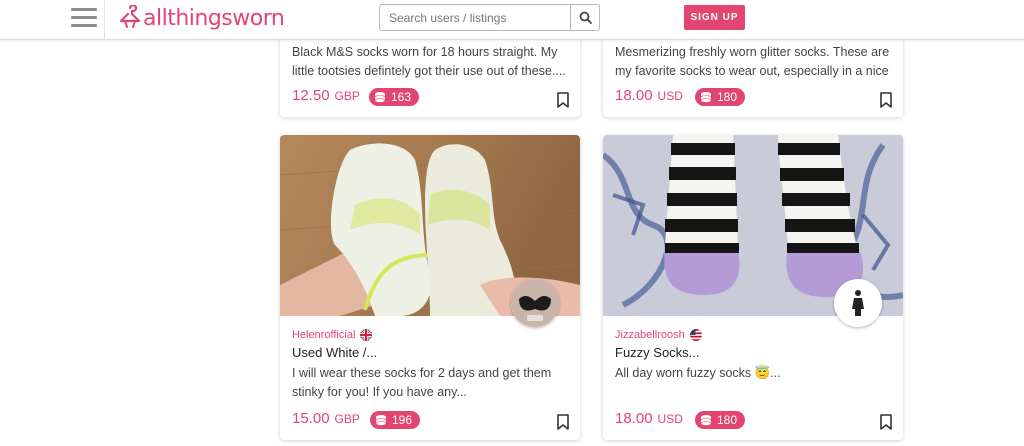  I want to click on seller-name-row: Helenrofficial, so click(332, 335).